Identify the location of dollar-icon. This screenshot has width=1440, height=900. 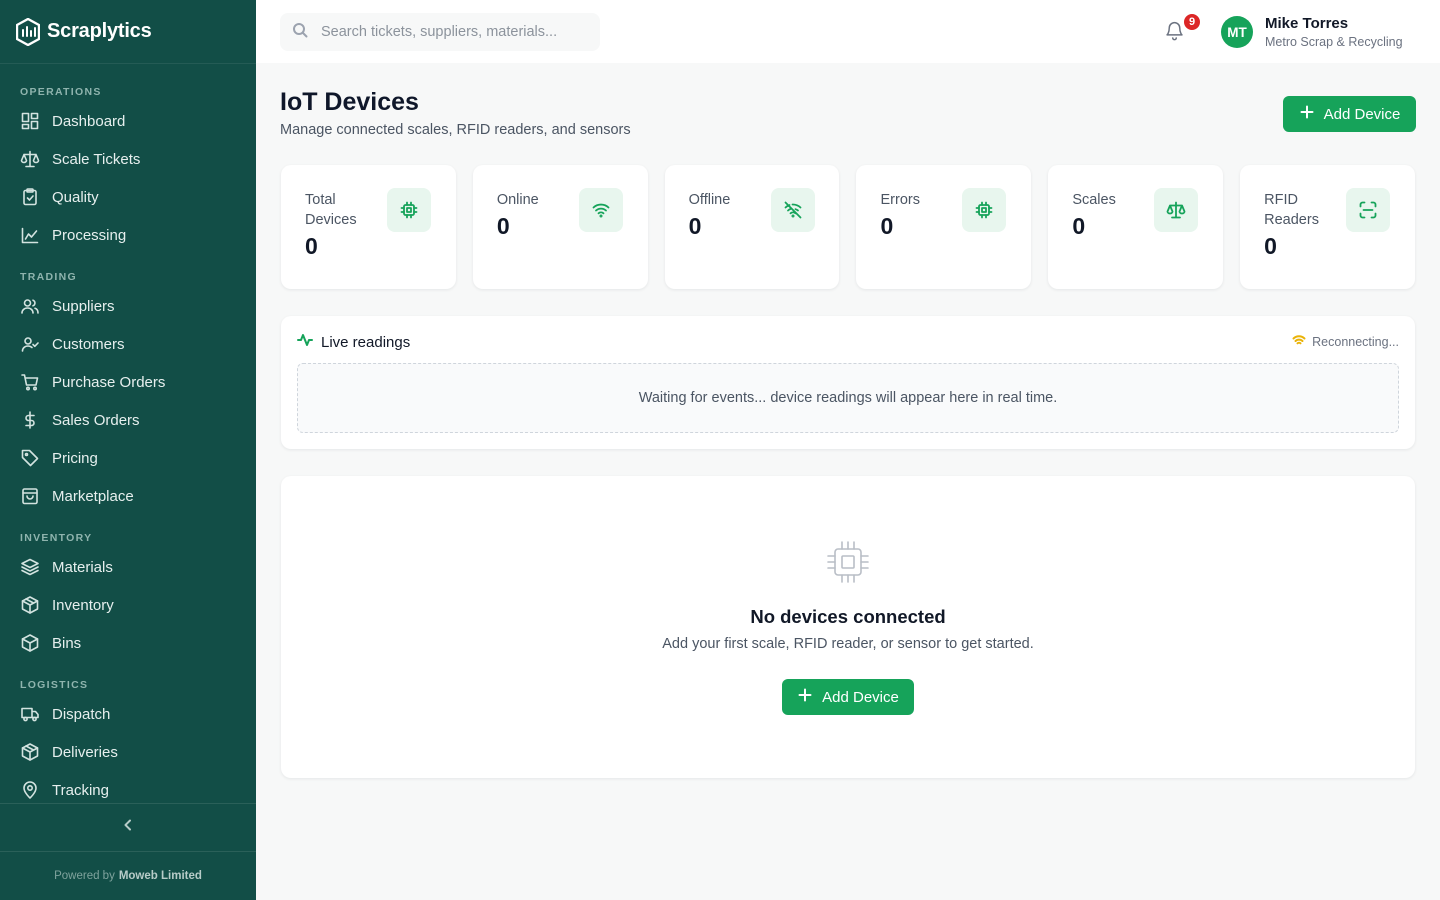
(30, 420).